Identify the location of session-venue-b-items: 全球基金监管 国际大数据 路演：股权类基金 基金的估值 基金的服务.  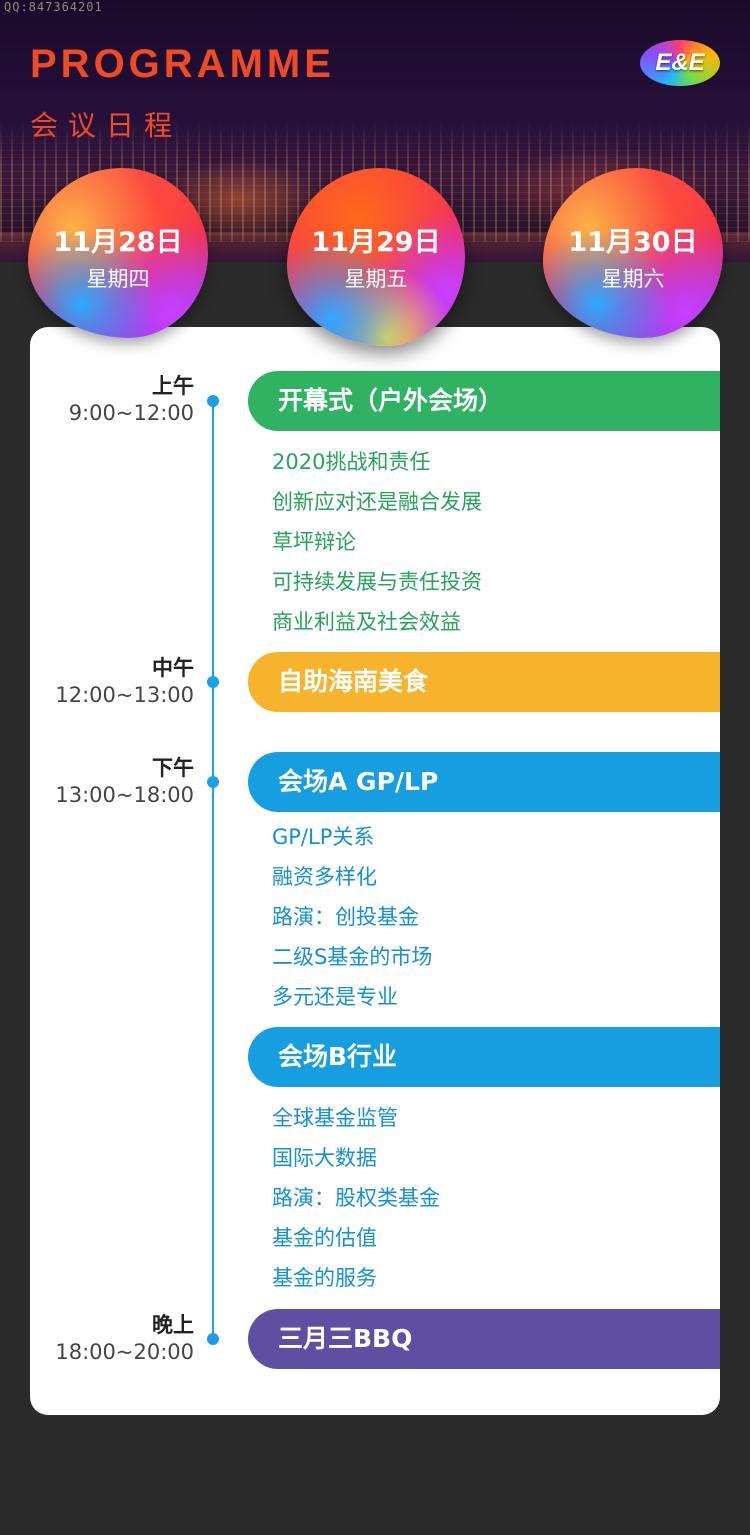
(356, 1198).